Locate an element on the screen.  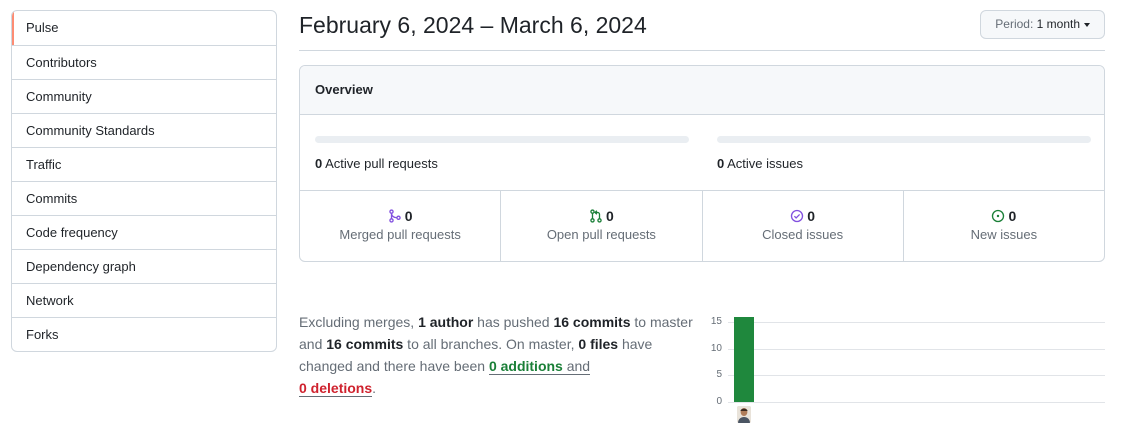
sidebar-item-pulse: Pulse is located at coordinates (144, 28).